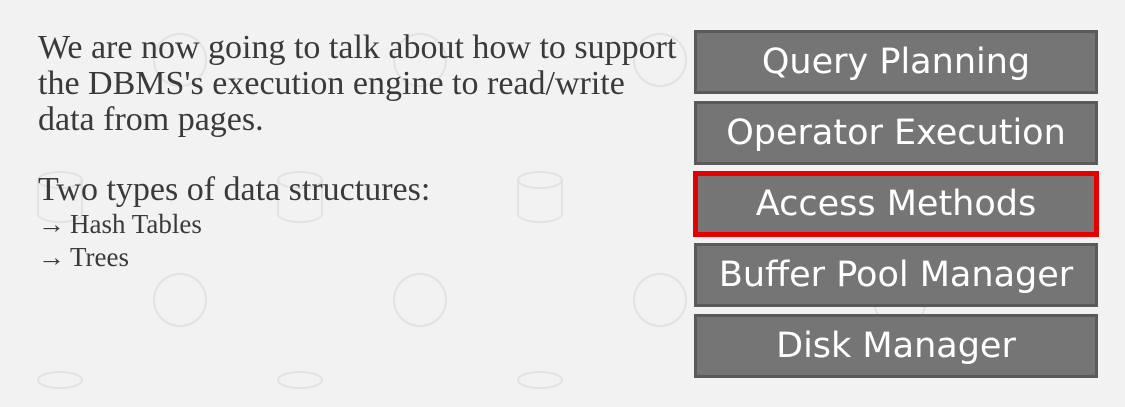 This screenshot has height=407, width=1125. Describe the element at coordinates (136, 224) in the screenshot. I see `list-item-text: Hash Tables` at that location.